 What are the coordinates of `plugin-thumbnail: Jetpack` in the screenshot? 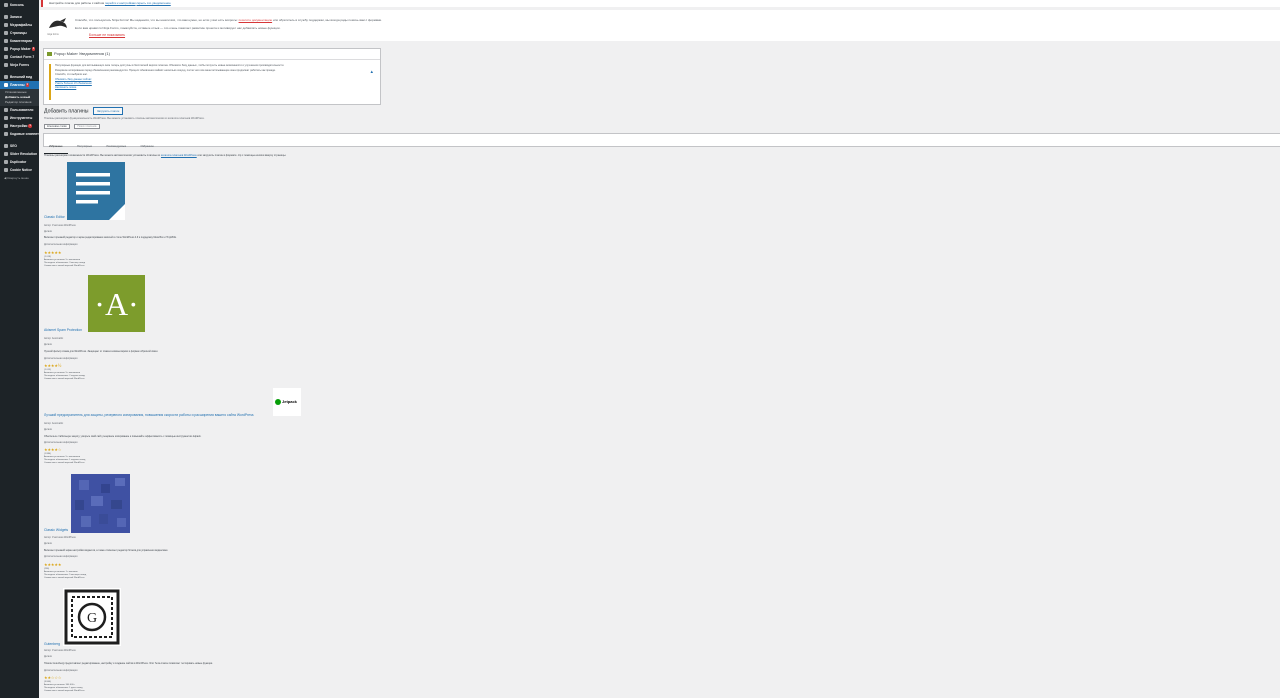 It's located at (287, 402).